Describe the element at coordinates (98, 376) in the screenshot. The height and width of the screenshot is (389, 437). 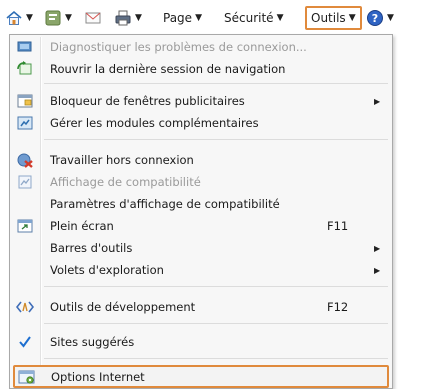
I see `menu-item-label: Options Internet` at that location.